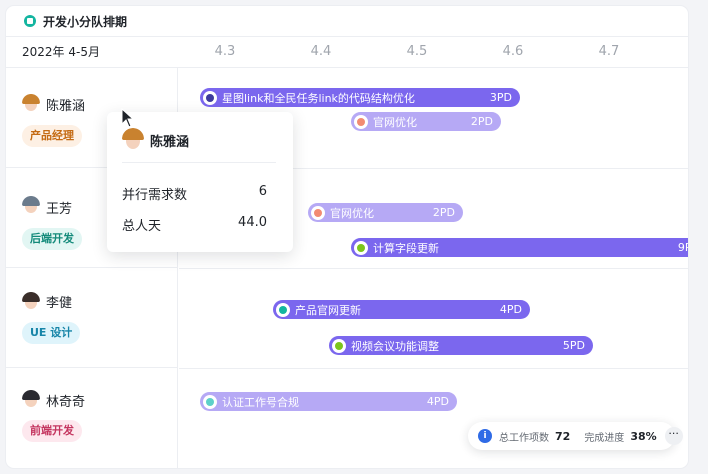  What do you see at coordinates (225, 51) in the screenshot?
I see `date-tick: 4.3` at bounding box center [225, 51].